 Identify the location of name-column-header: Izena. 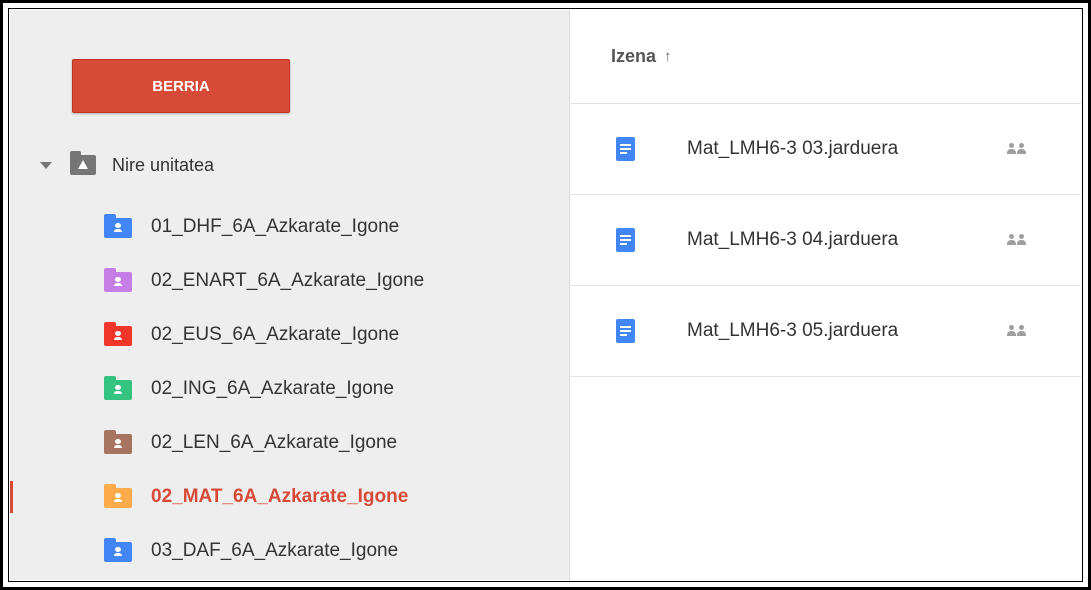
(633, 56).